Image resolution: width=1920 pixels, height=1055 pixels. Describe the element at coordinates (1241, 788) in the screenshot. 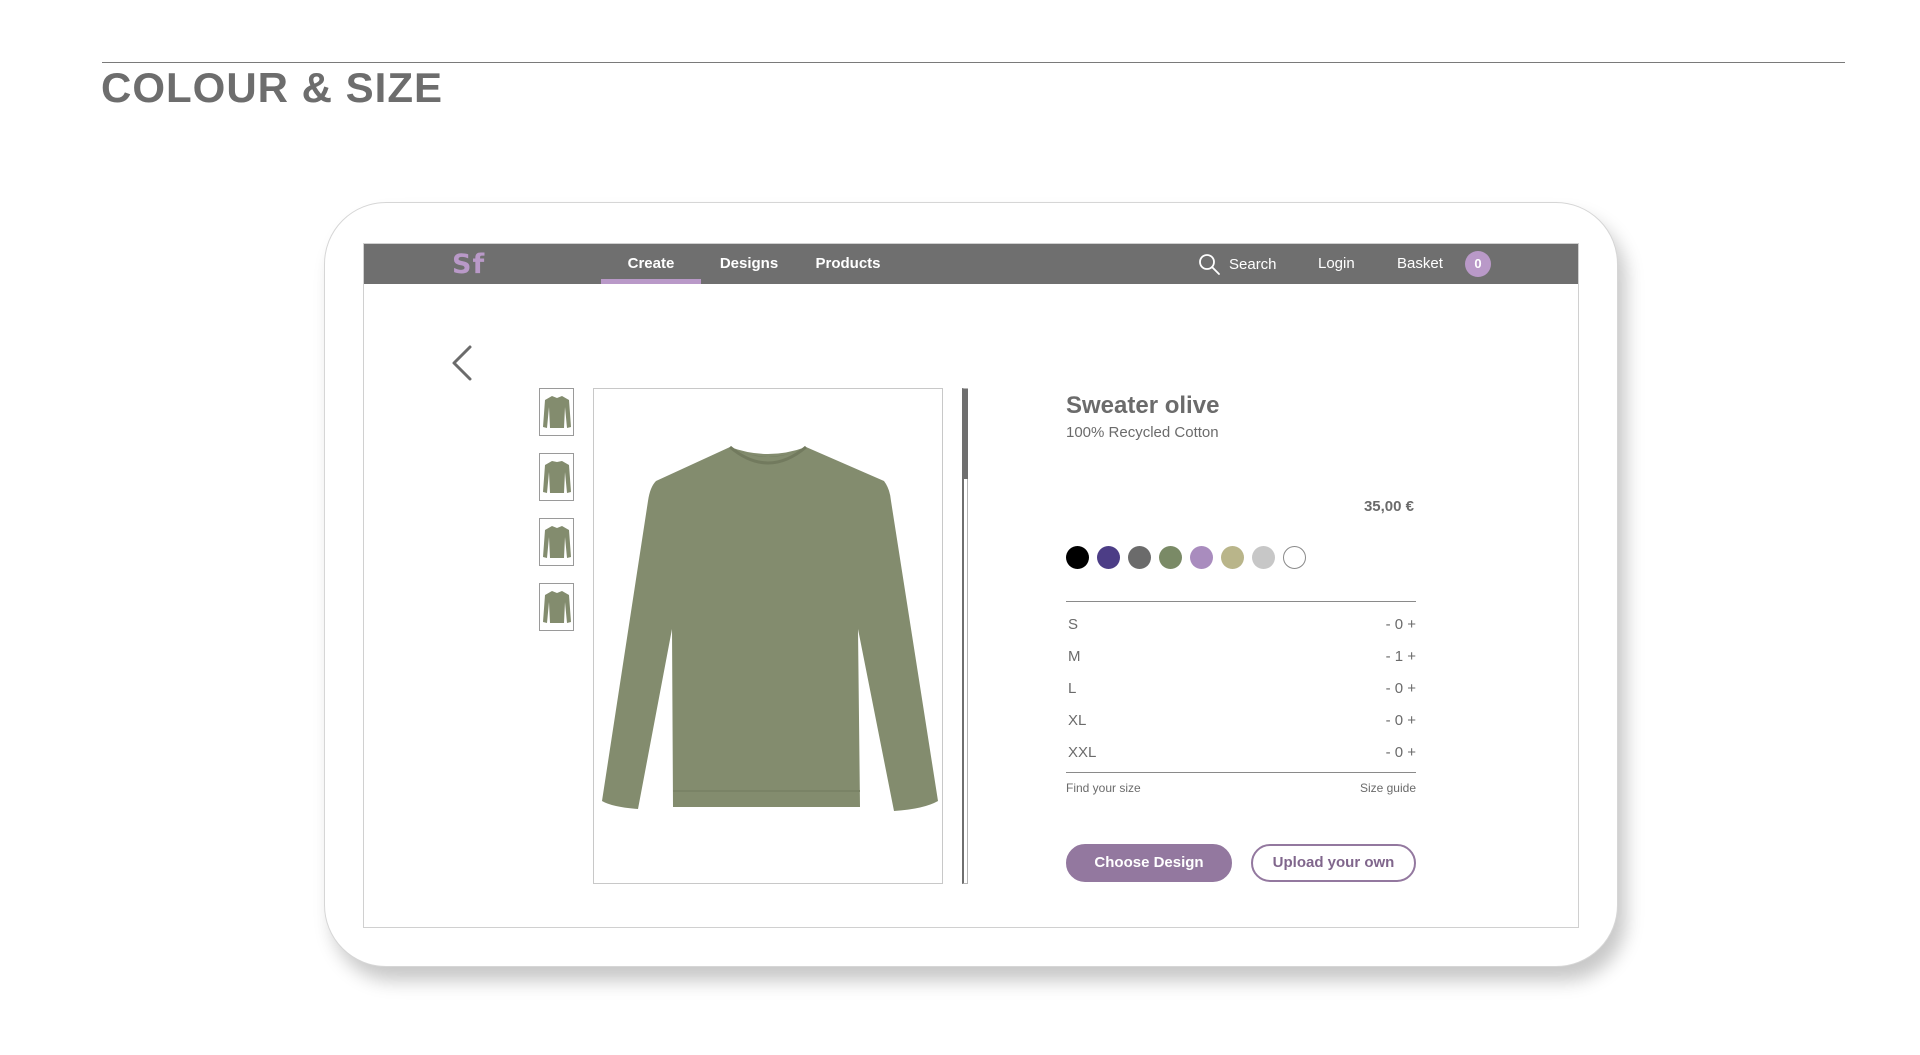

I see `size-links: Find your size Size guide` at that location.